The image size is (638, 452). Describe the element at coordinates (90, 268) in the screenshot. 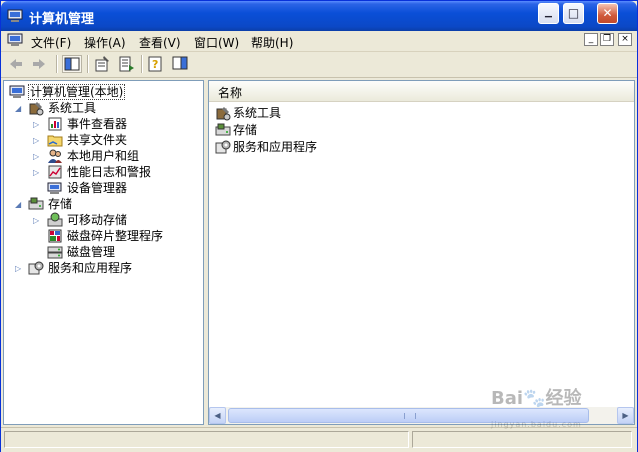

I see `tree-item-label: 服务和应用程序` at that location.